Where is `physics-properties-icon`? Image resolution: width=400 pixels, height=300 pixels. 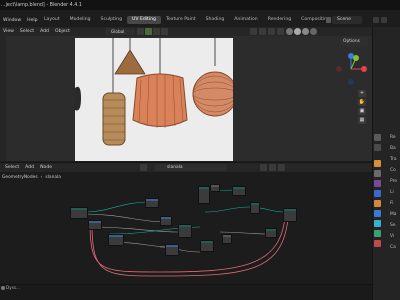 physics-properties-icon is located at coordinates (377, 223).